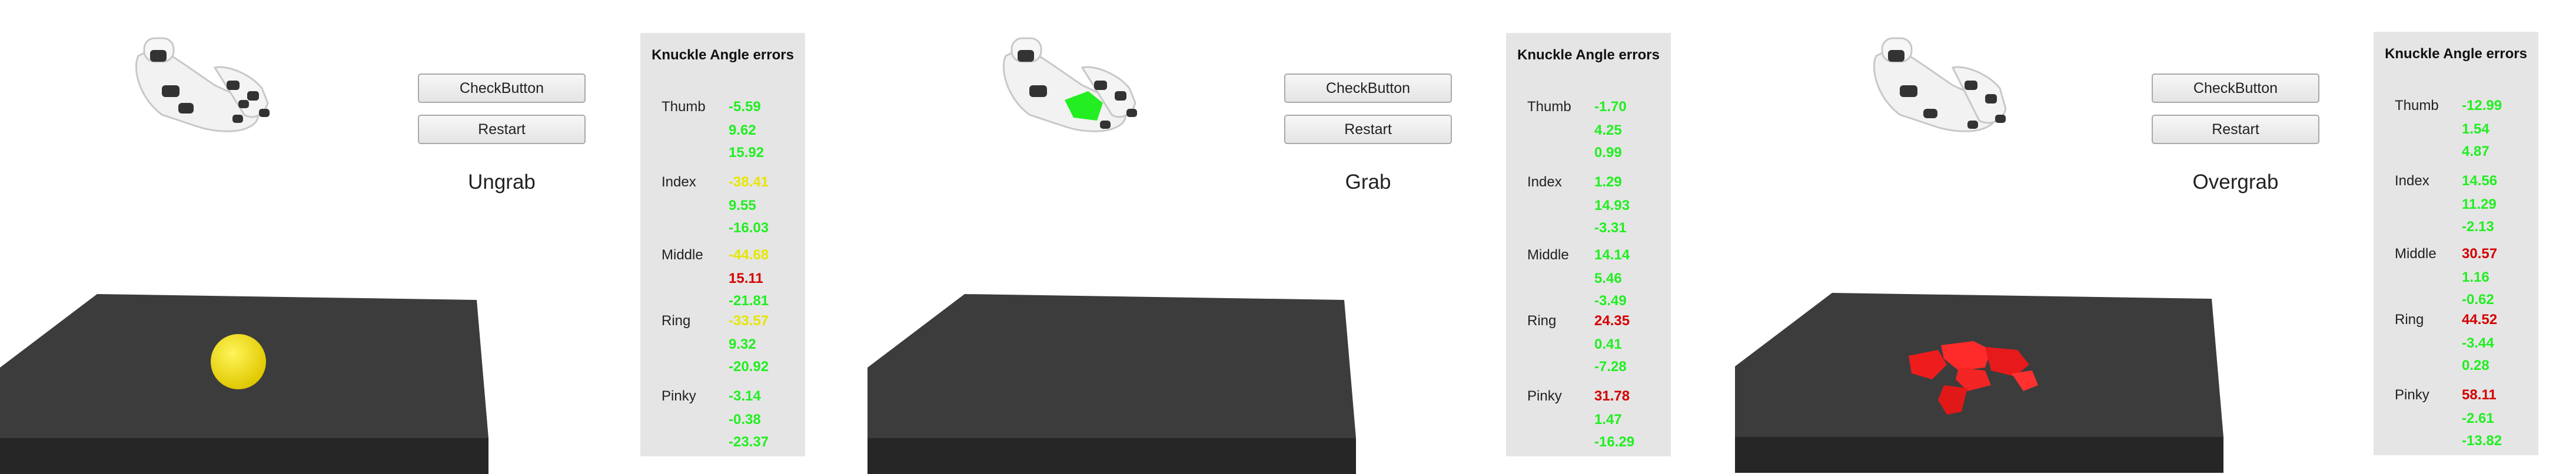 This screenshot has height=474, width=2576. What do you see at coordinates (1111, 384) in the screenshot?
I see `table-surface` at bounding box center [1111, 384].